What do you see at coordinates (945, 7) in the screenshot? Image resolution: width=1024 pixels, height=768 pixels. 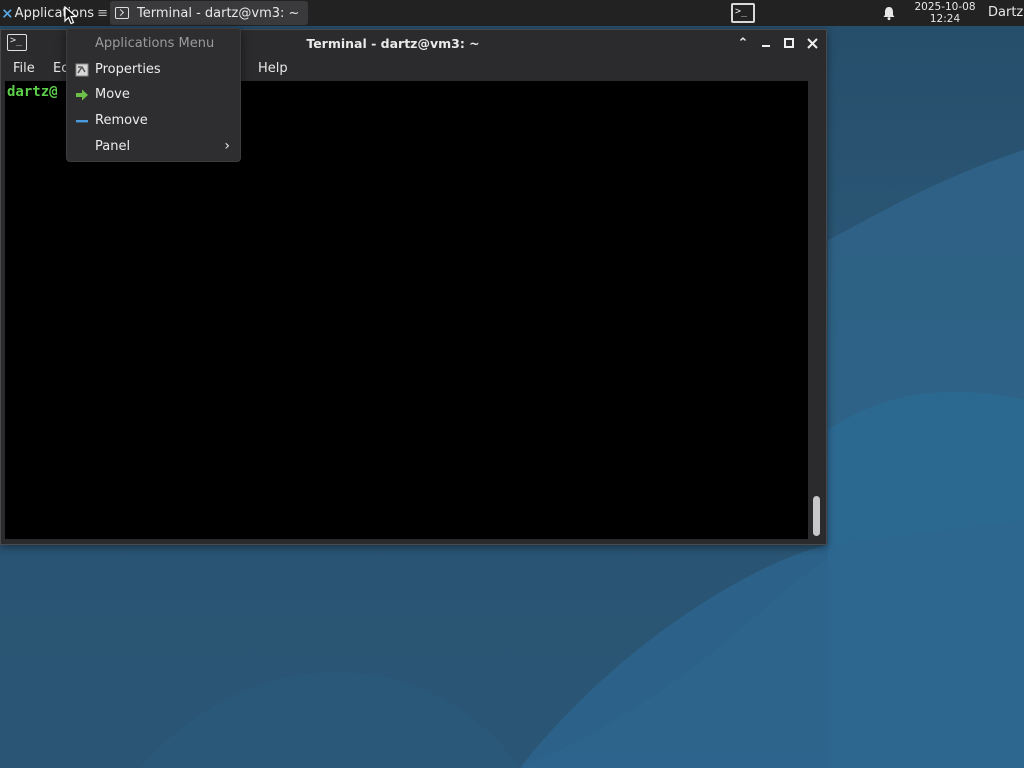 I see `clock-date: 2025-10-08` at bounding box center [945, 7].